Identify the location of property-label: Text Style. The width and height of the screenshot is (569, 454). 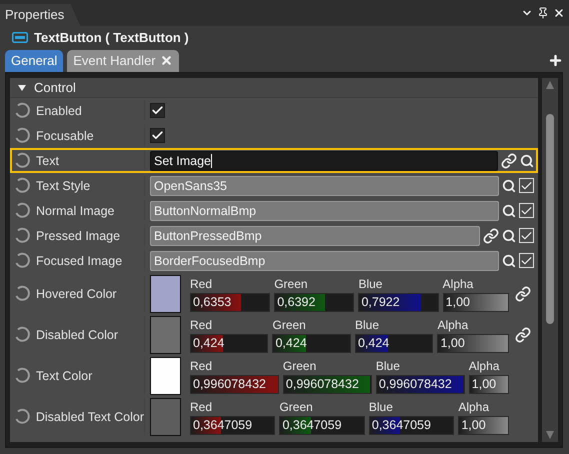
(63, 185).